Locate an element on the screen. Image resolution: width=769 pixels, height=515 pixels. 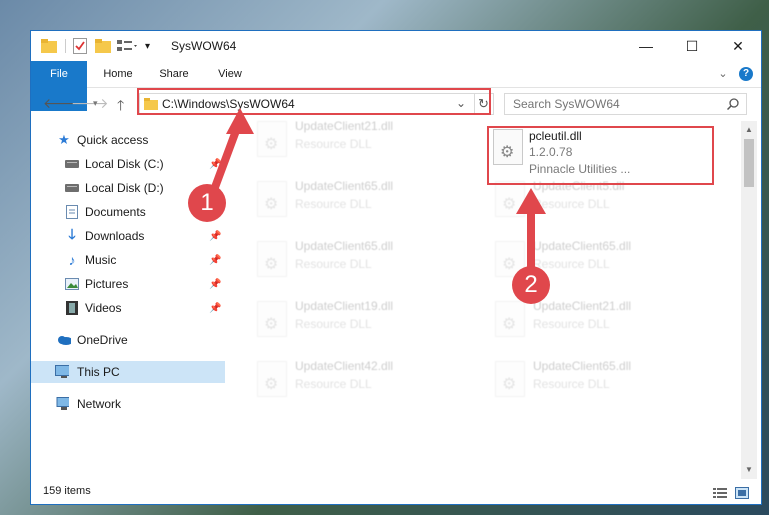
sidebar-item-label: Local Disk (C:) is located at coordinates (124, 164).